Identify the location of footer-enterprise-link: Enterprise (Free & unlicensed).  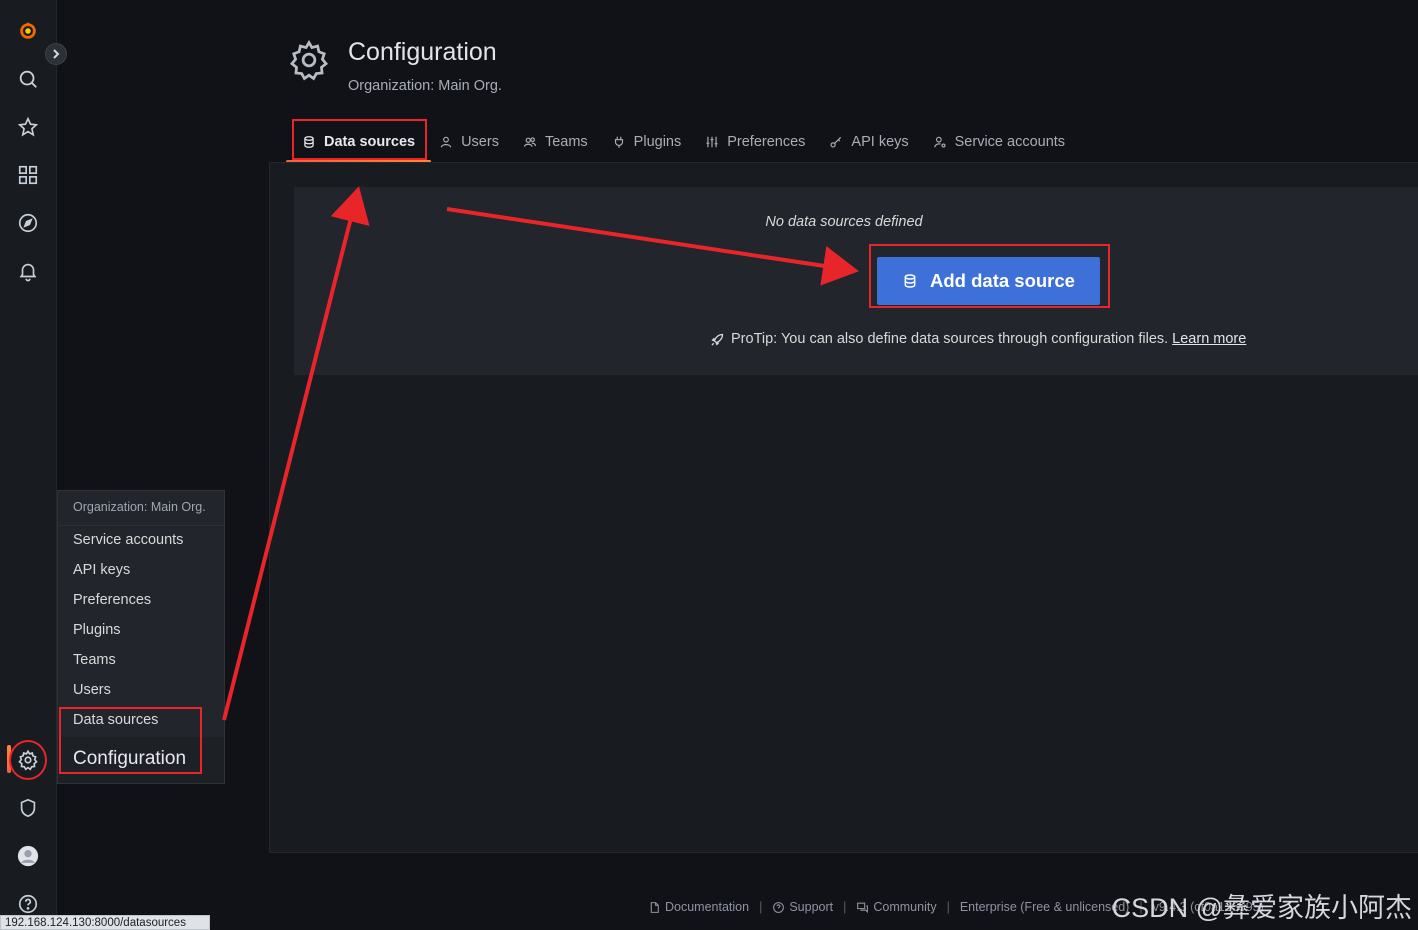
(1045, 907).